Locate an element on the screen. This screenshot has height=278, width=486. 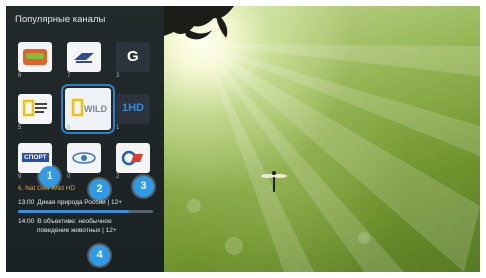
channel-logo-natgeo-icon is located at coordinates (34, 108).